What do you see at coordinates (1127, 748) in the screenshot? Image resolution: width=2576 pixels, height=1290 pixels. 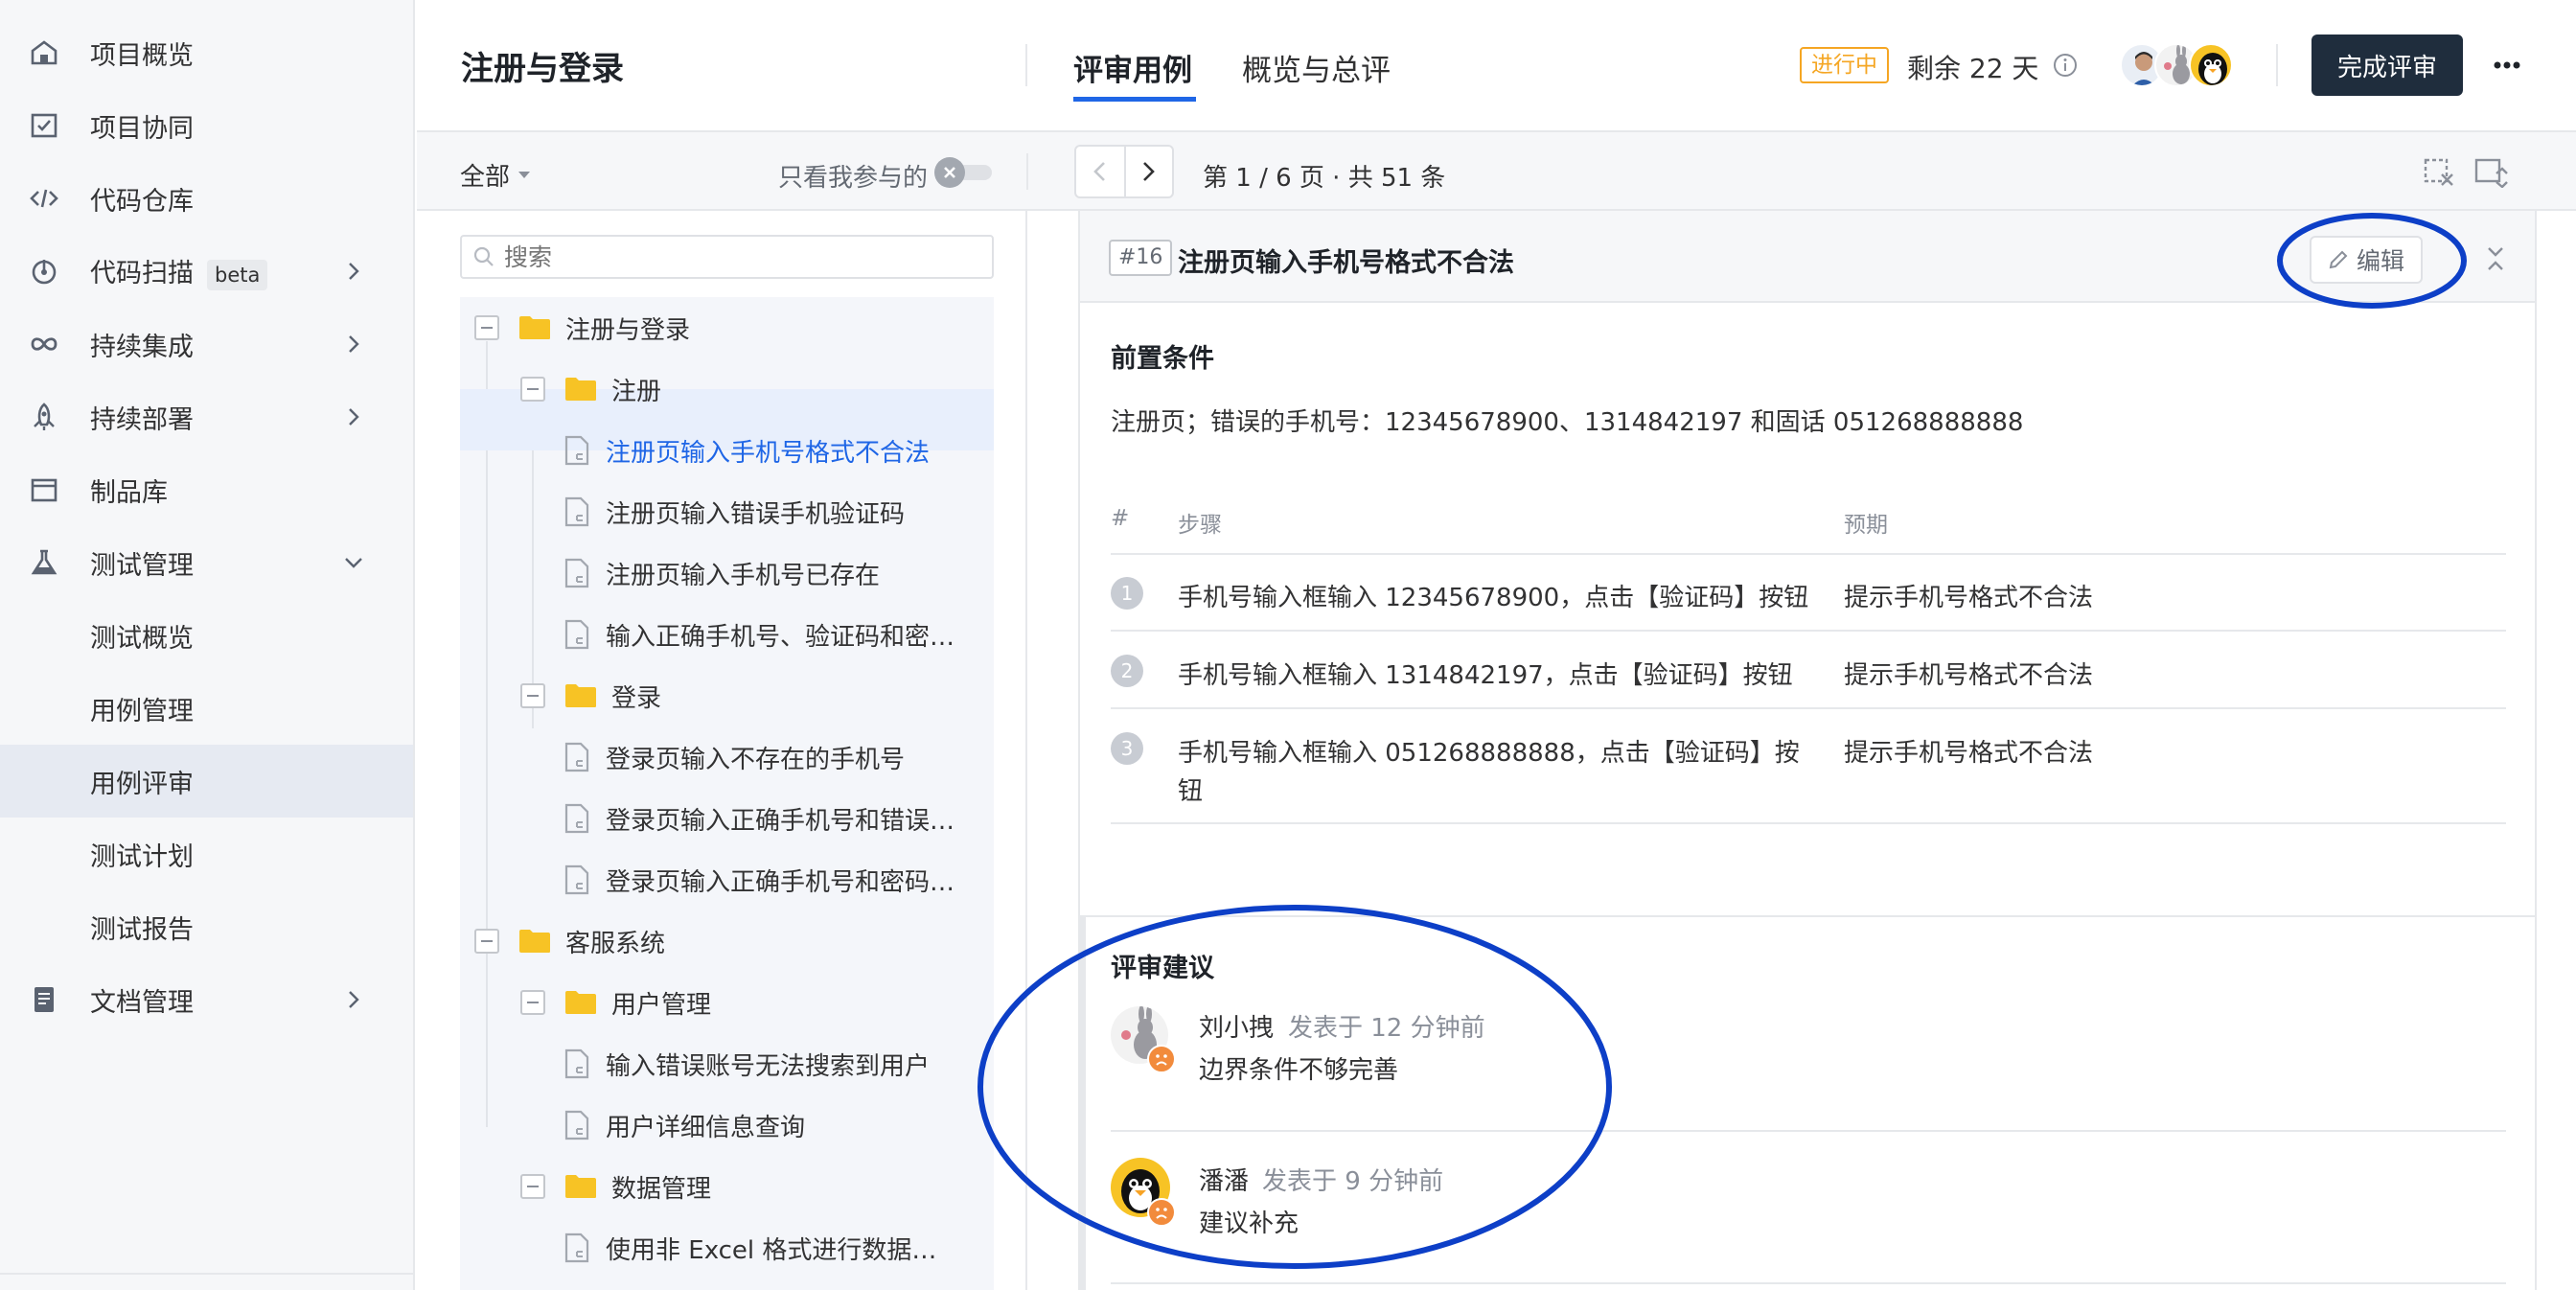 I see `step-number: 3` at bounding box center [1127, 748].